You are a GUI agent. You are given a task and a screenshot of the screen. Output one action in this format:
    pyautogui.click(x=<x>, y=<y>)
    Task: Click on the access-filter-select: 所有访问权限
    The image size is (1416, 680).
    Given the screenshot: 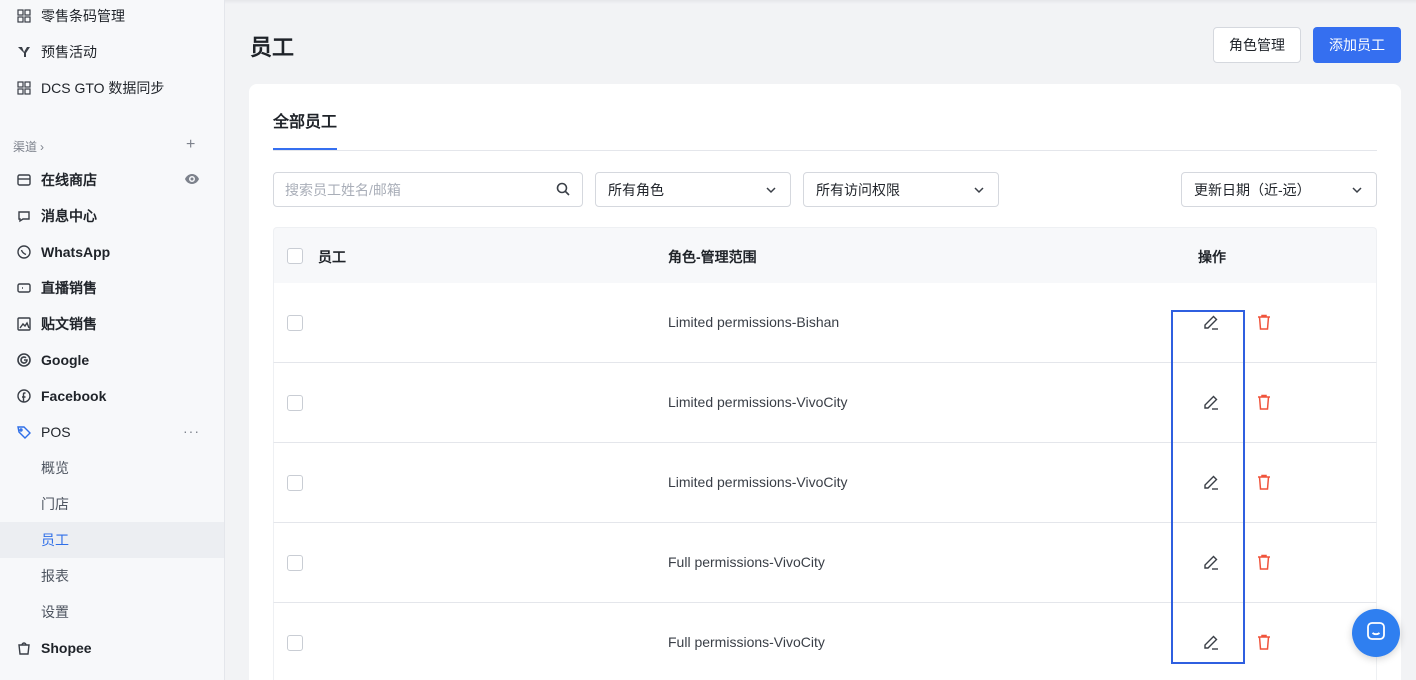 What is the action you would take?
    pyautogui.click(x=901, y=189)
    